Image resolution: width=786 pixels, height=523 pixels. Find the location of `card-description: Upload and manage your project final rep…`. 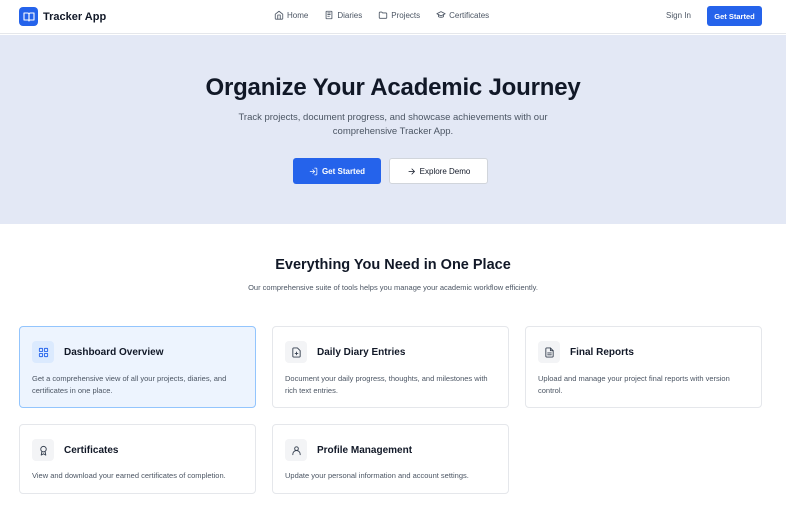

card-description: Upload and manage your project final rep… is located at coordinates (634, 384).